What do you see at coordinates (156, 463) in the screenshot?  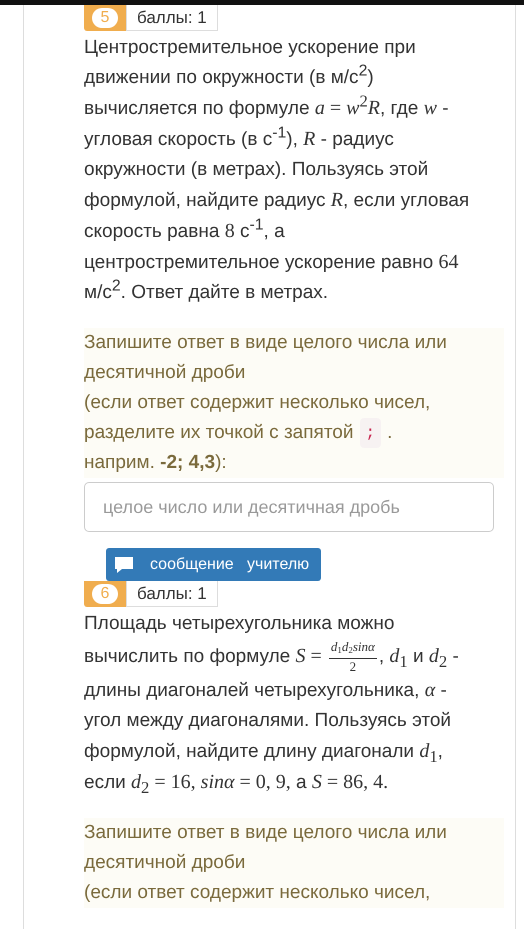 I see `hint-example: наприм. -2; 4,3):` at bounding box center [156, 463].